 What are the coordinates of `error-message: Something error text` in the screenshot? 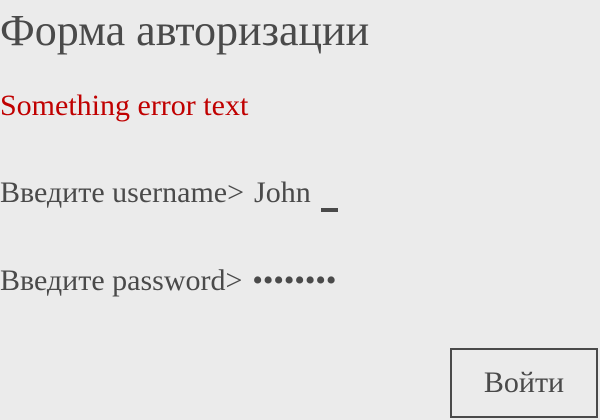 It's located at (124, 105).